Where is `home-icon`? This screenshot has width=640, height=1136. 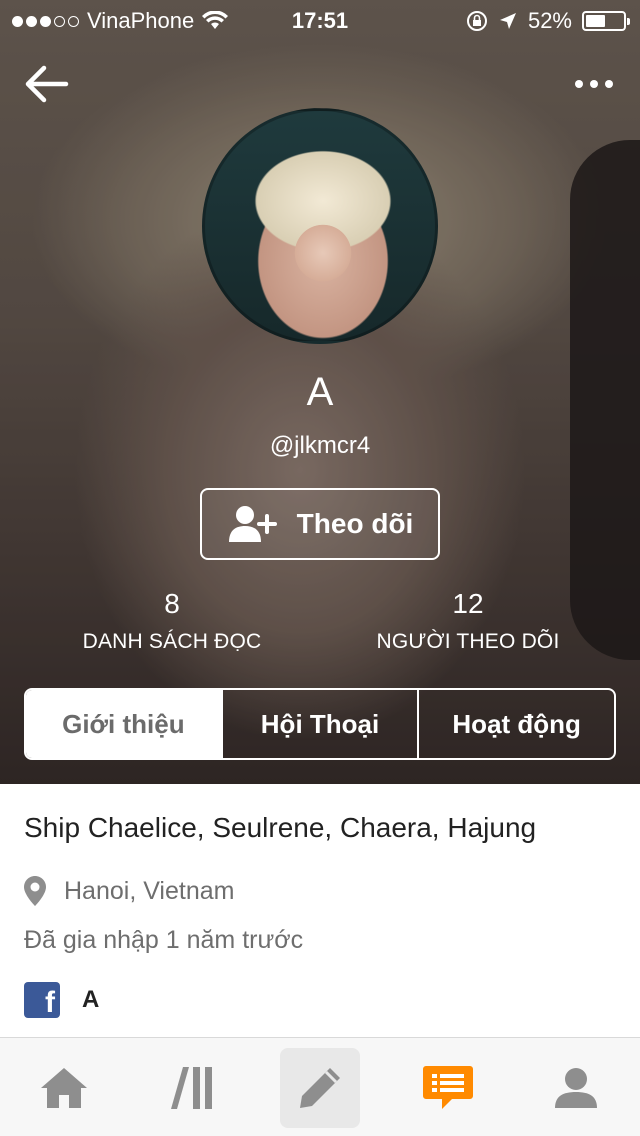 home-icon is located at coordinates (64, 1088).